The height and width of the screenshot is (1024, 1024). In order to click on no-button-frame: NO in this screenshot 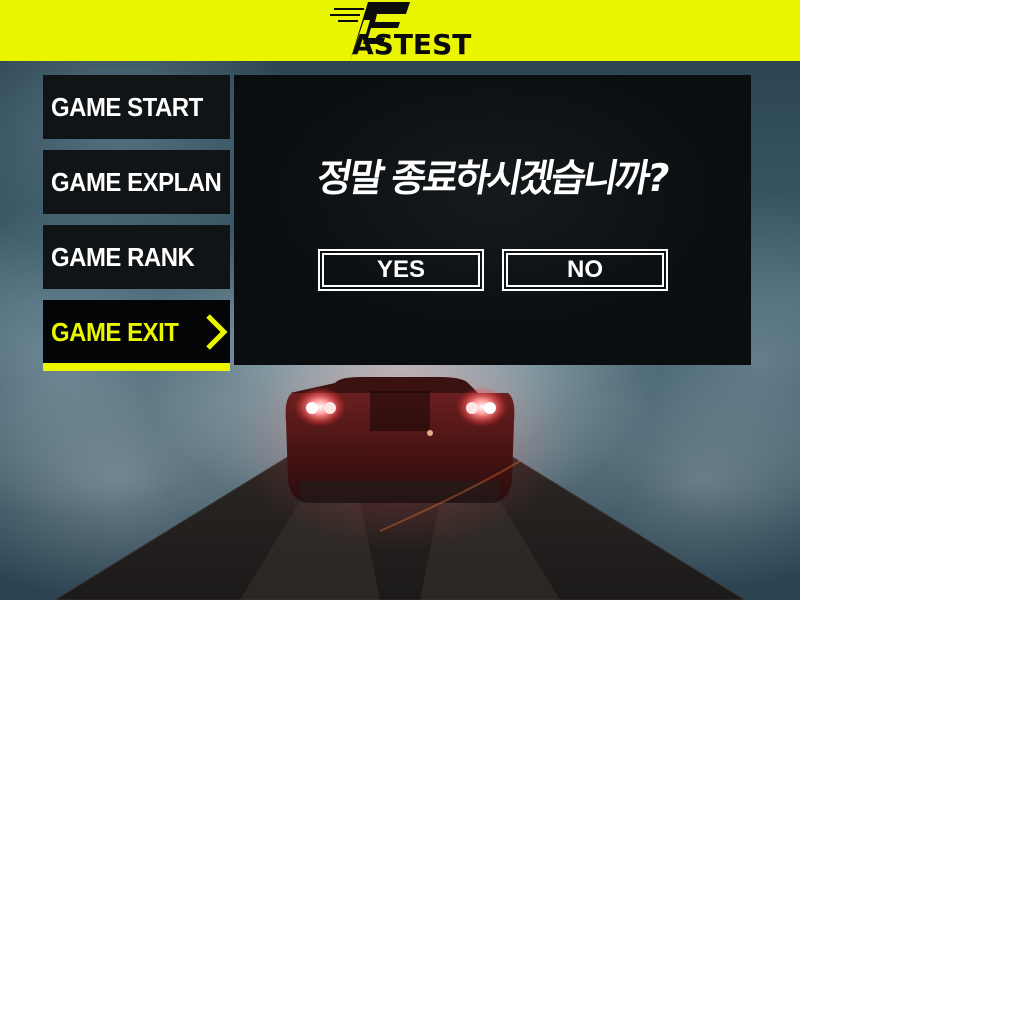, I will do `click(585, 270)`.